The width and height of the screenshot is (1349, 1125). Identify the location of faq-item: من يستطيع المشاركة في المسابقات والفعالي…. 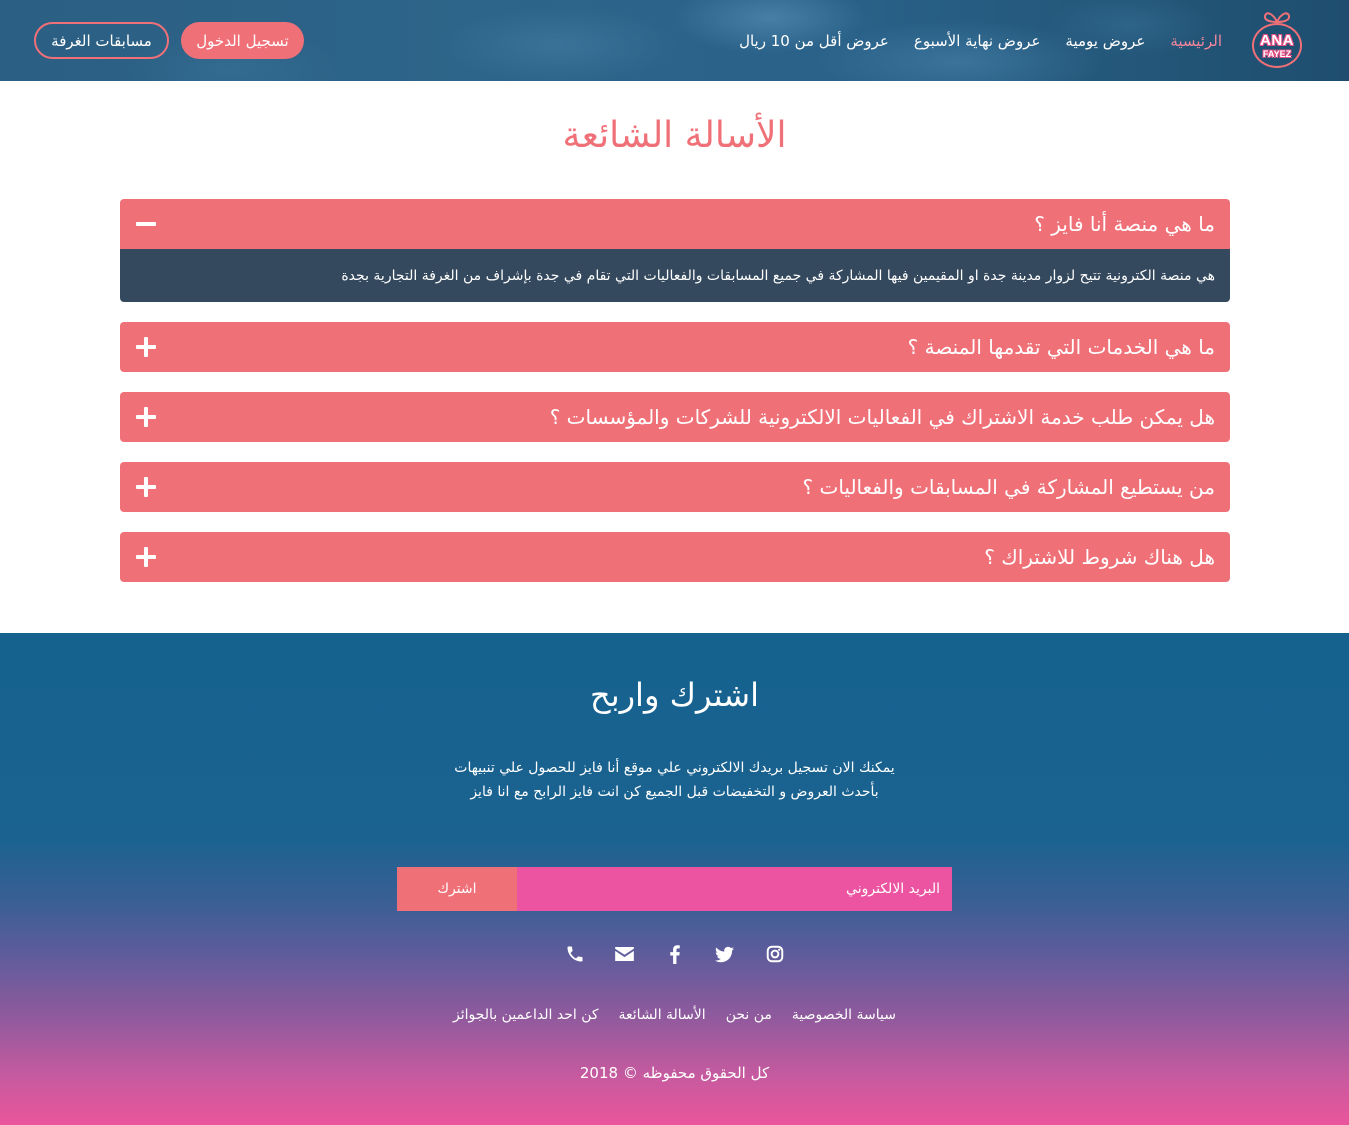
(675, 487).